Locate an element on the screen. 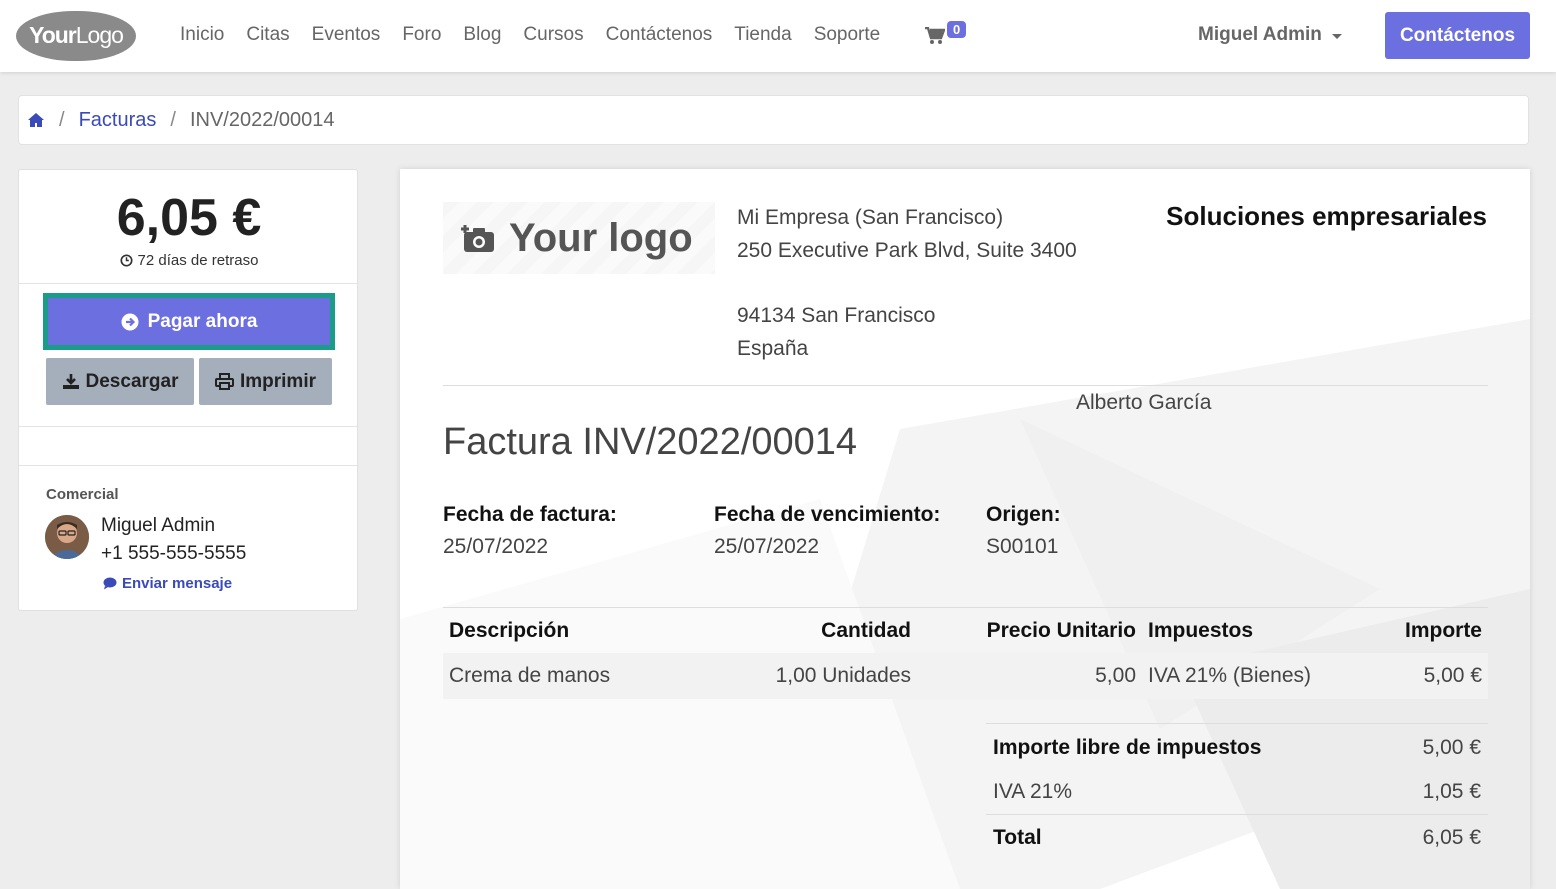  pay-now-label: Pagar ahora is located at coordinates (202, 321).